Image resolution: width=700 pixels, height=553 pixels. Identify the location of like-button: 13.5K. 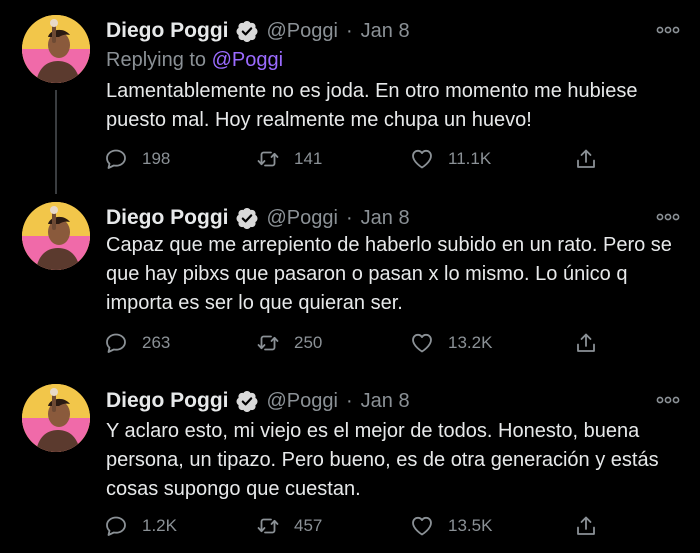
(451, 526).